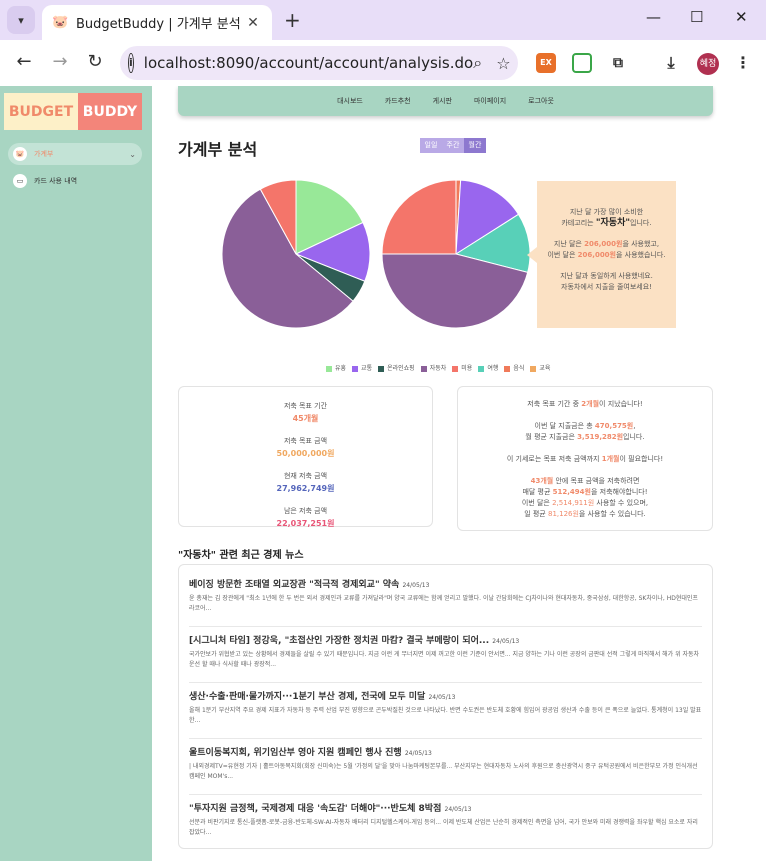 This screenshot has height=861, width=766. I want to click on pie-chart-this-month, so click(456, 254).